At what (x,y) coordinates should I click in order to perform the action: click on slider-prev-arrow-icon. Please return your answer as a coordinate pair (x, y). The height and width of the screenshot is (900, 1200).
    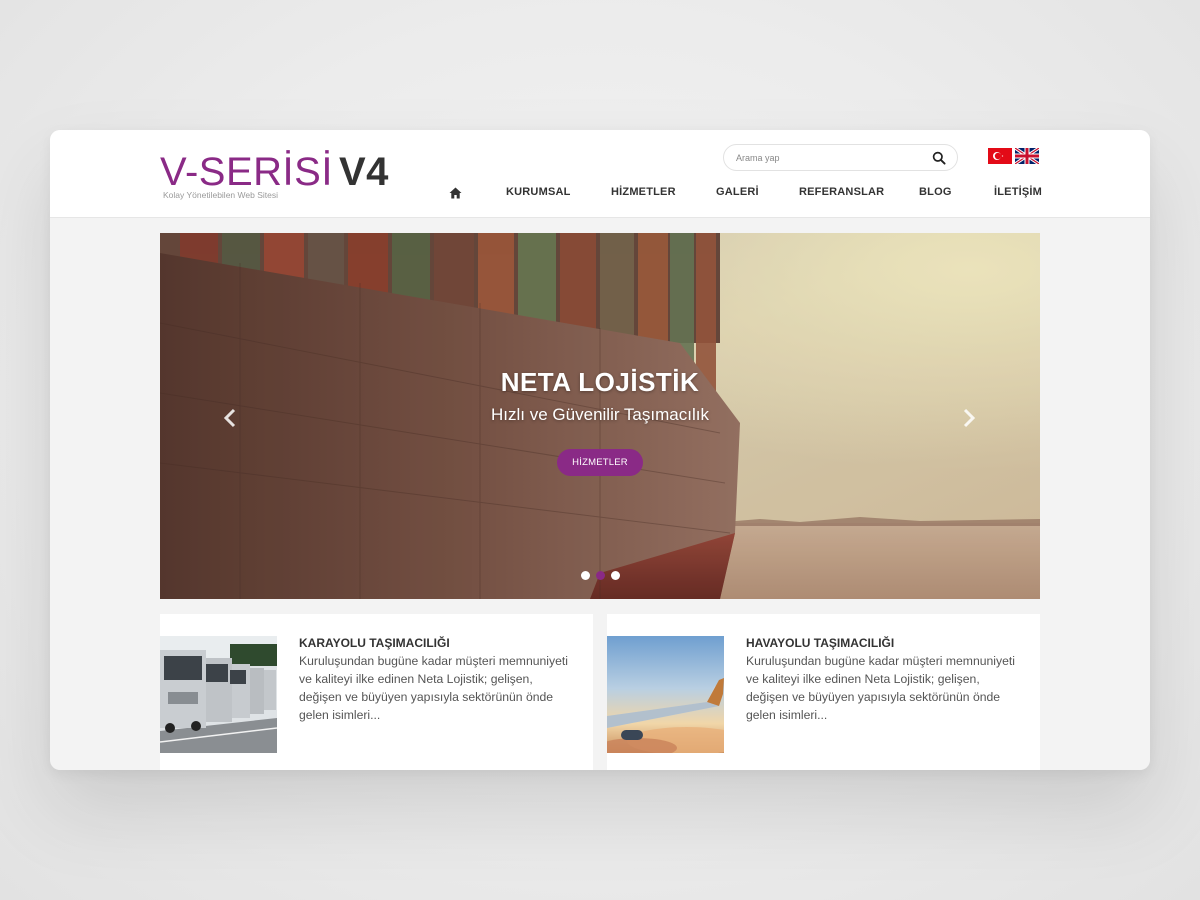
    Looking at the image, I should click on (230, 418).